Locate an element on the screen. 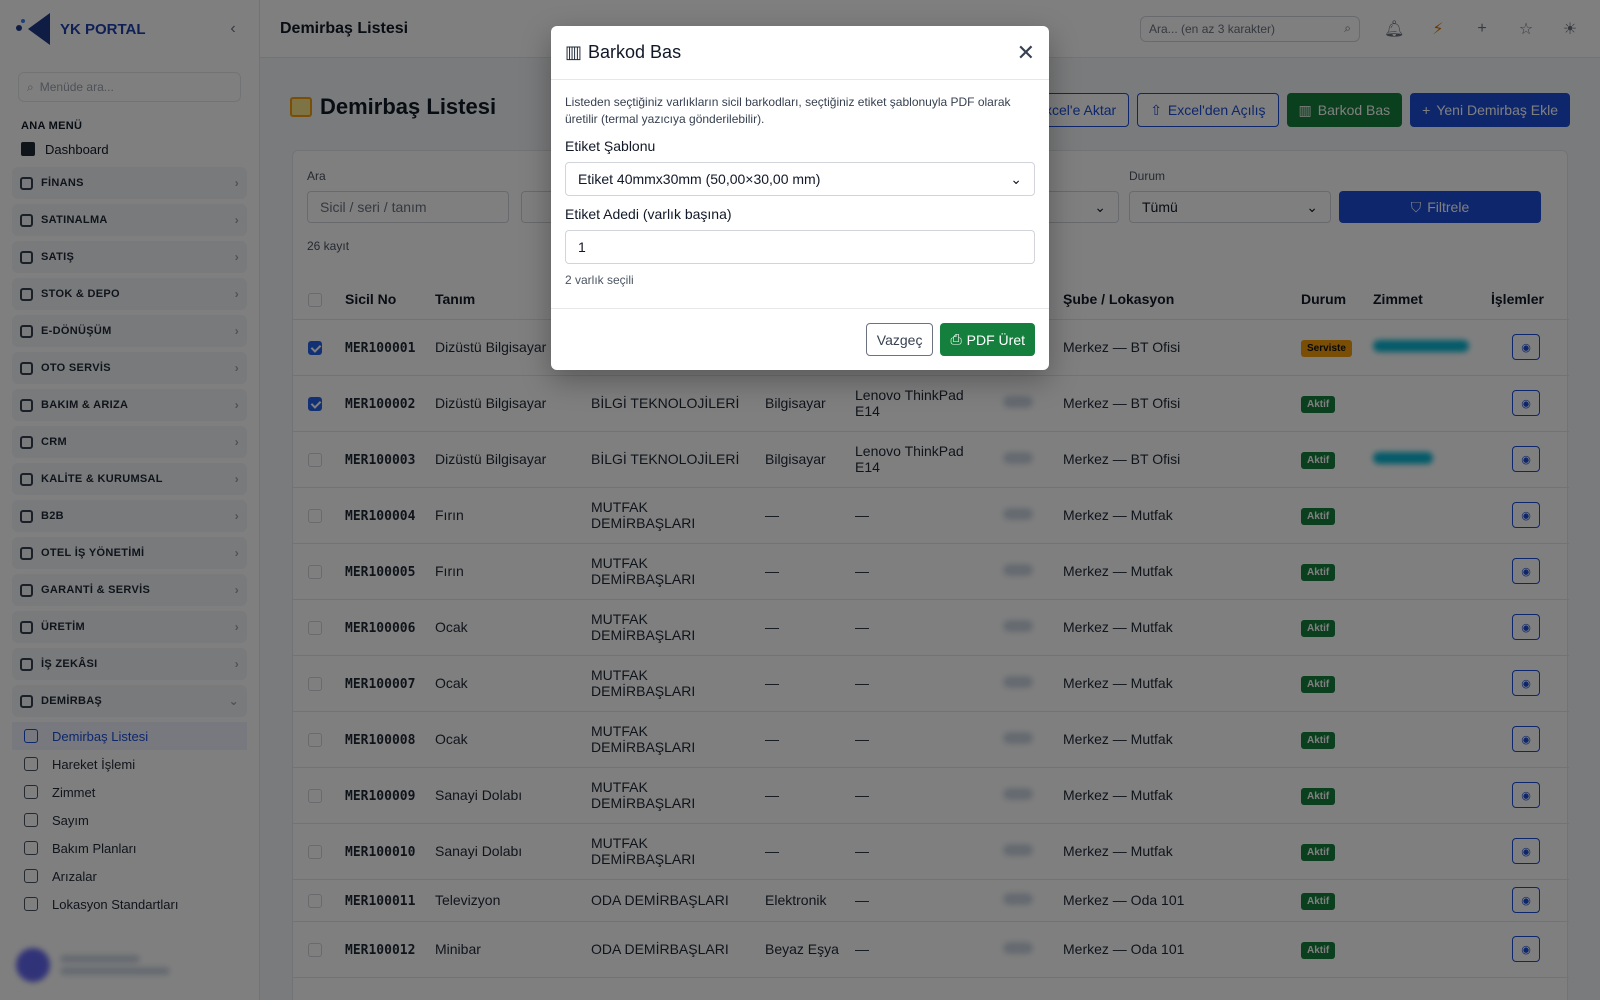 The image size is (1600, 1000). cancel-button: Vazgeç is located at coordinates (899, 339).